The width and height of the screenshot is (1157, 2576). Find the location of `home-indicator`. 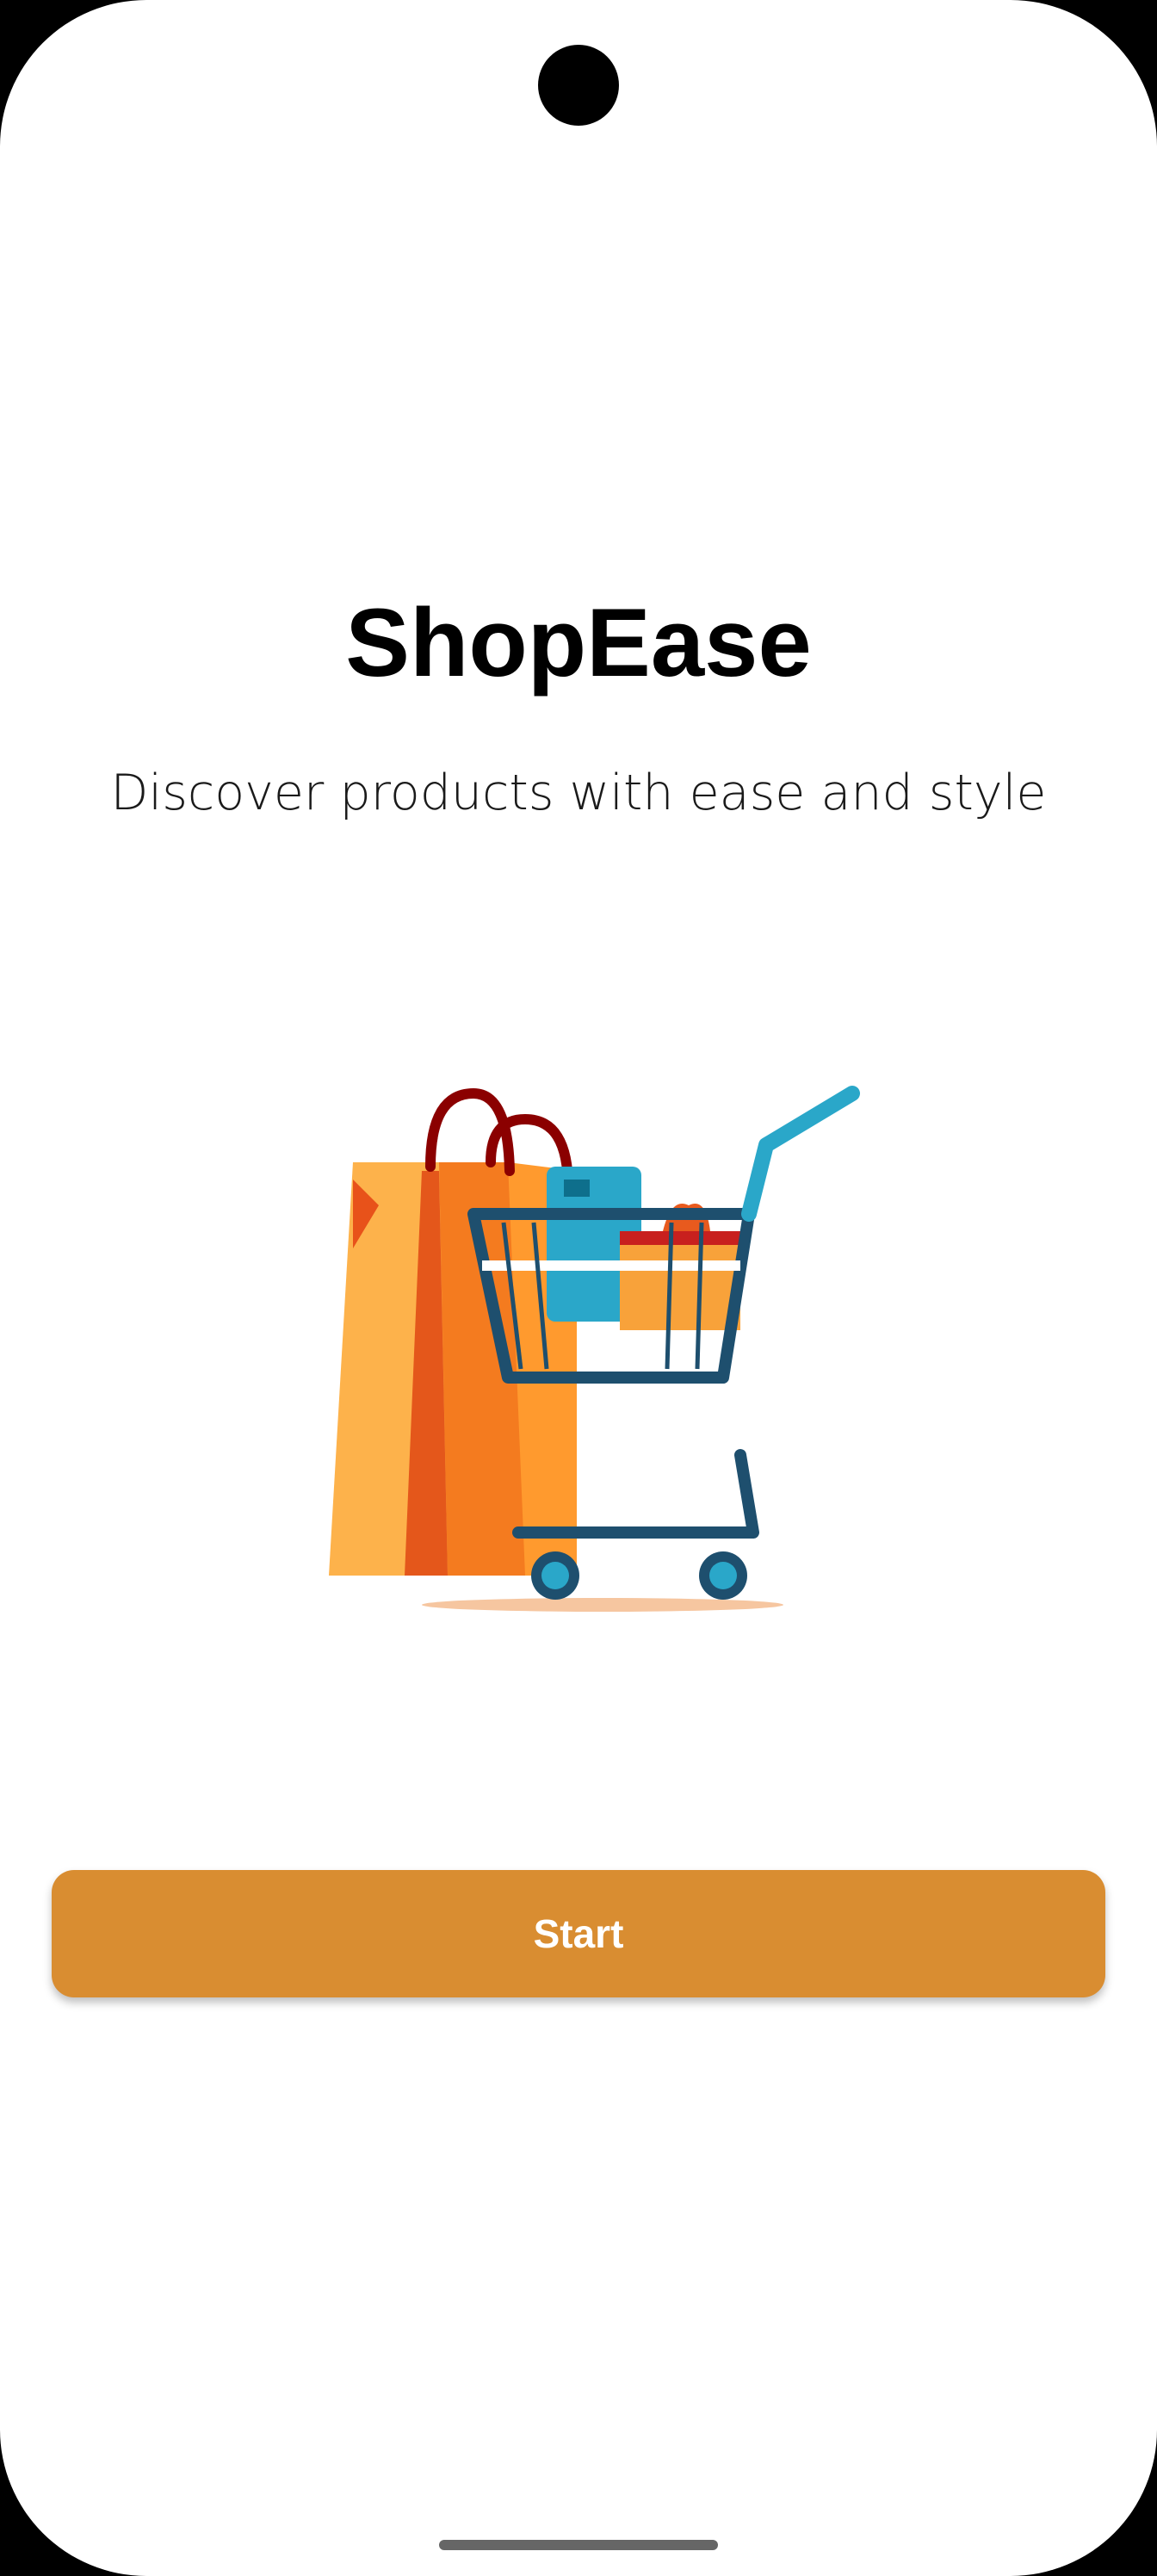

home-indicator is located at coordinates (579, 2545).